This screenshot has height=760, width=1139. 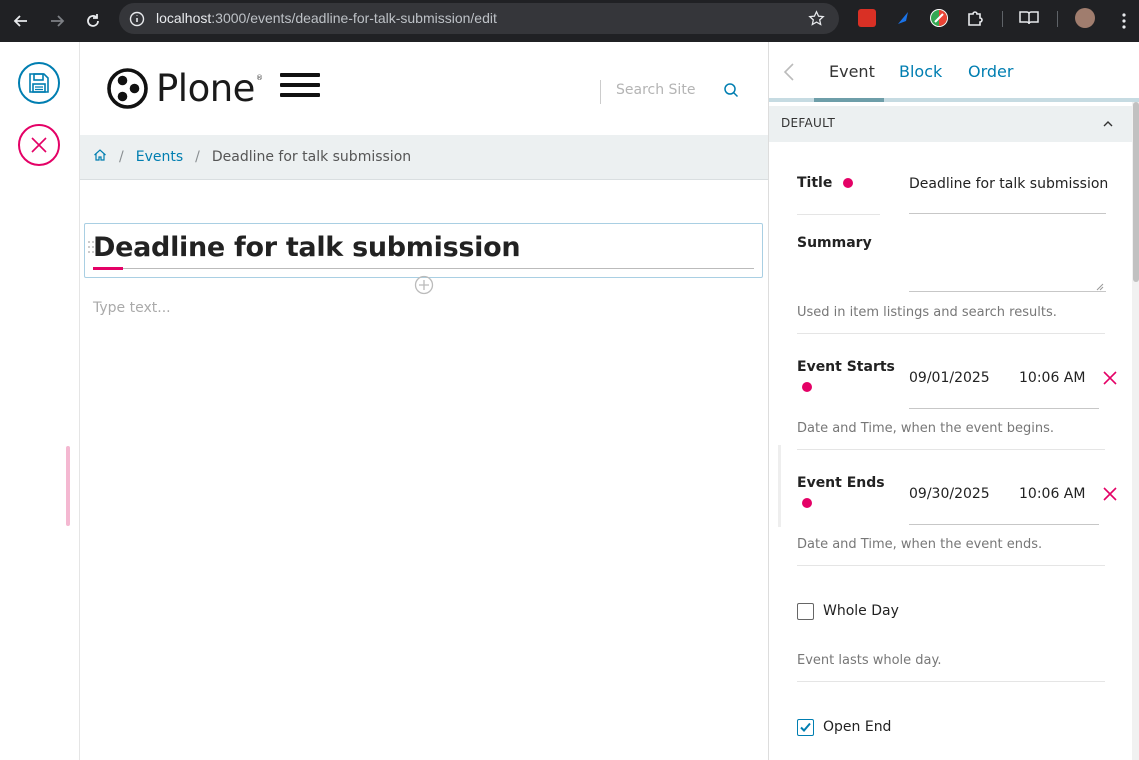 I want to click on bookmark-star-icon, so click(x=816, y=18).